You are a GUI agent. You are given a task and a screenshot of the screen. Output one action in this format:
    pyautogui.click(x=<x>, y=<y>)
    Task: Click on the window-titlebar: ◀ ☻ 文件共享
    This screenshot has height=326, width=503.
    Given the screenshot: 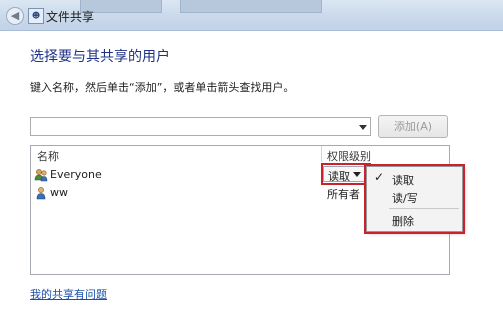 What is the action you would take?
    pyautogui.click(x=251, y=15)
    